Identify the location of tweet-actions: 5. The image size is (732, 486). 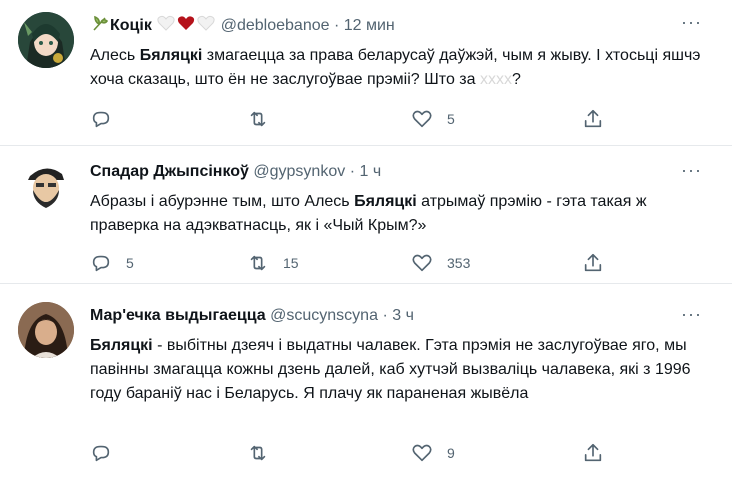
(360, 120).